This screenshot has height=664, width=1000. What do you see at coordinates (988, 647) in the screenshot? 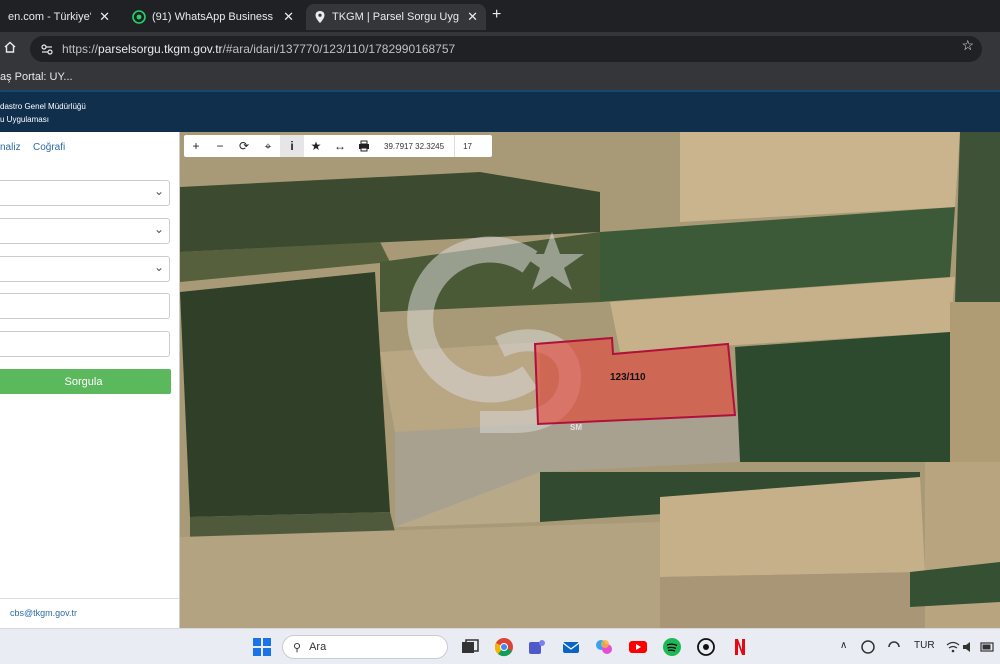
I see `battery-icon` at bounding box center [988, 647].